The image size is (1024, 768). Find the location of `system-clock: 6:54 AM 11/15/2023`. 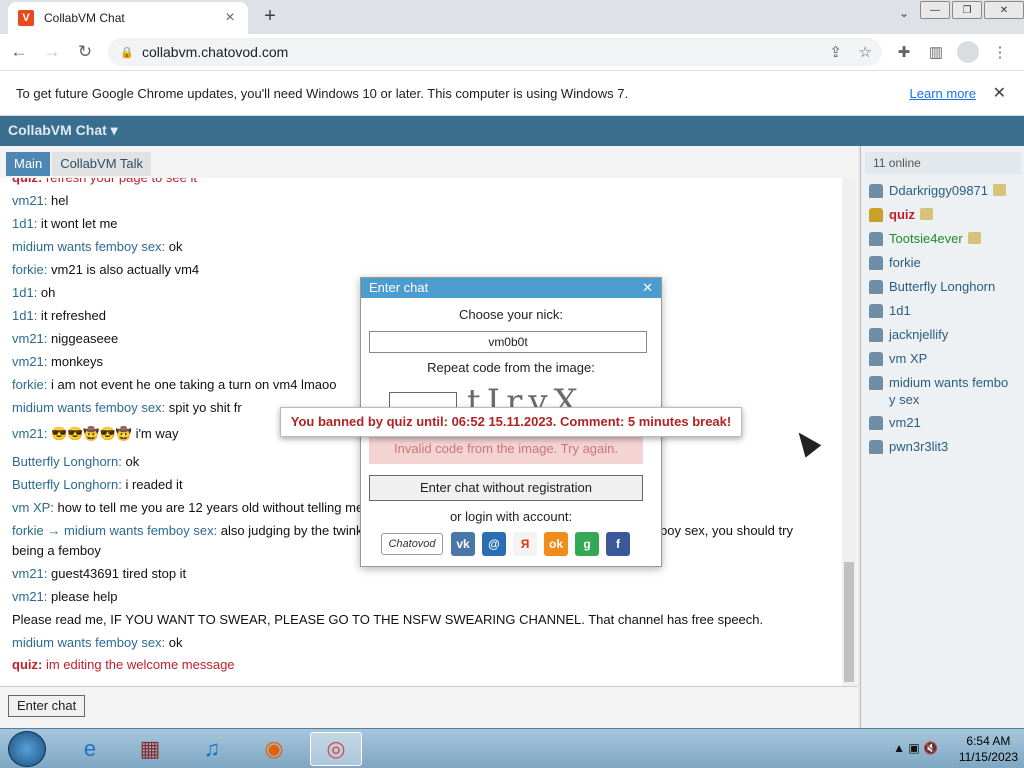

system-clock: 6:54 AM 11/15/2023 is located at coordinates (988, 749).